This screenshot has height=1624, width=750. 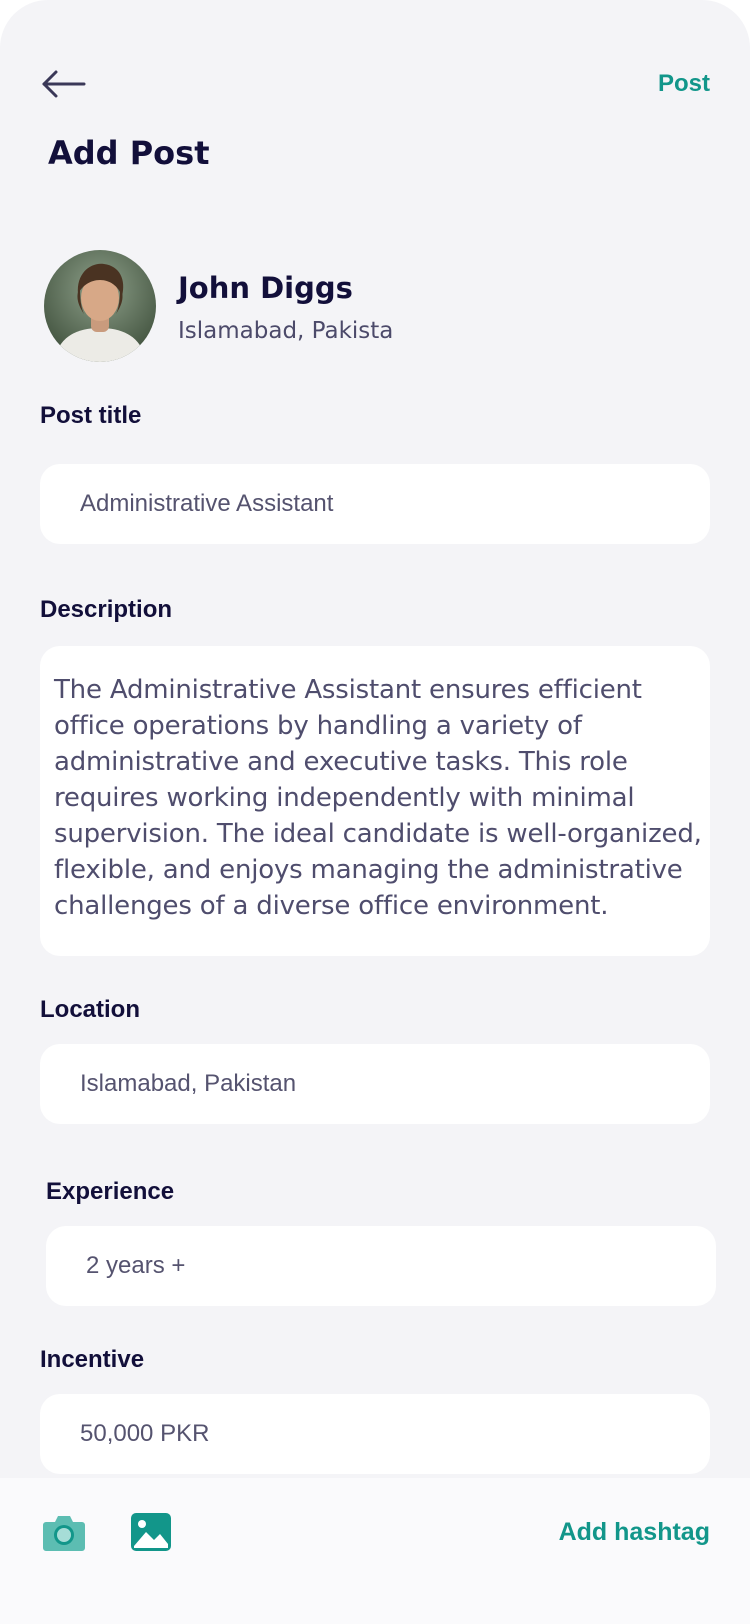 What do you see at coordinates (375, 1551) in the screenshot?
I see `bottom-toolbar: Add hashtag` at bounding box center [375, 1551].